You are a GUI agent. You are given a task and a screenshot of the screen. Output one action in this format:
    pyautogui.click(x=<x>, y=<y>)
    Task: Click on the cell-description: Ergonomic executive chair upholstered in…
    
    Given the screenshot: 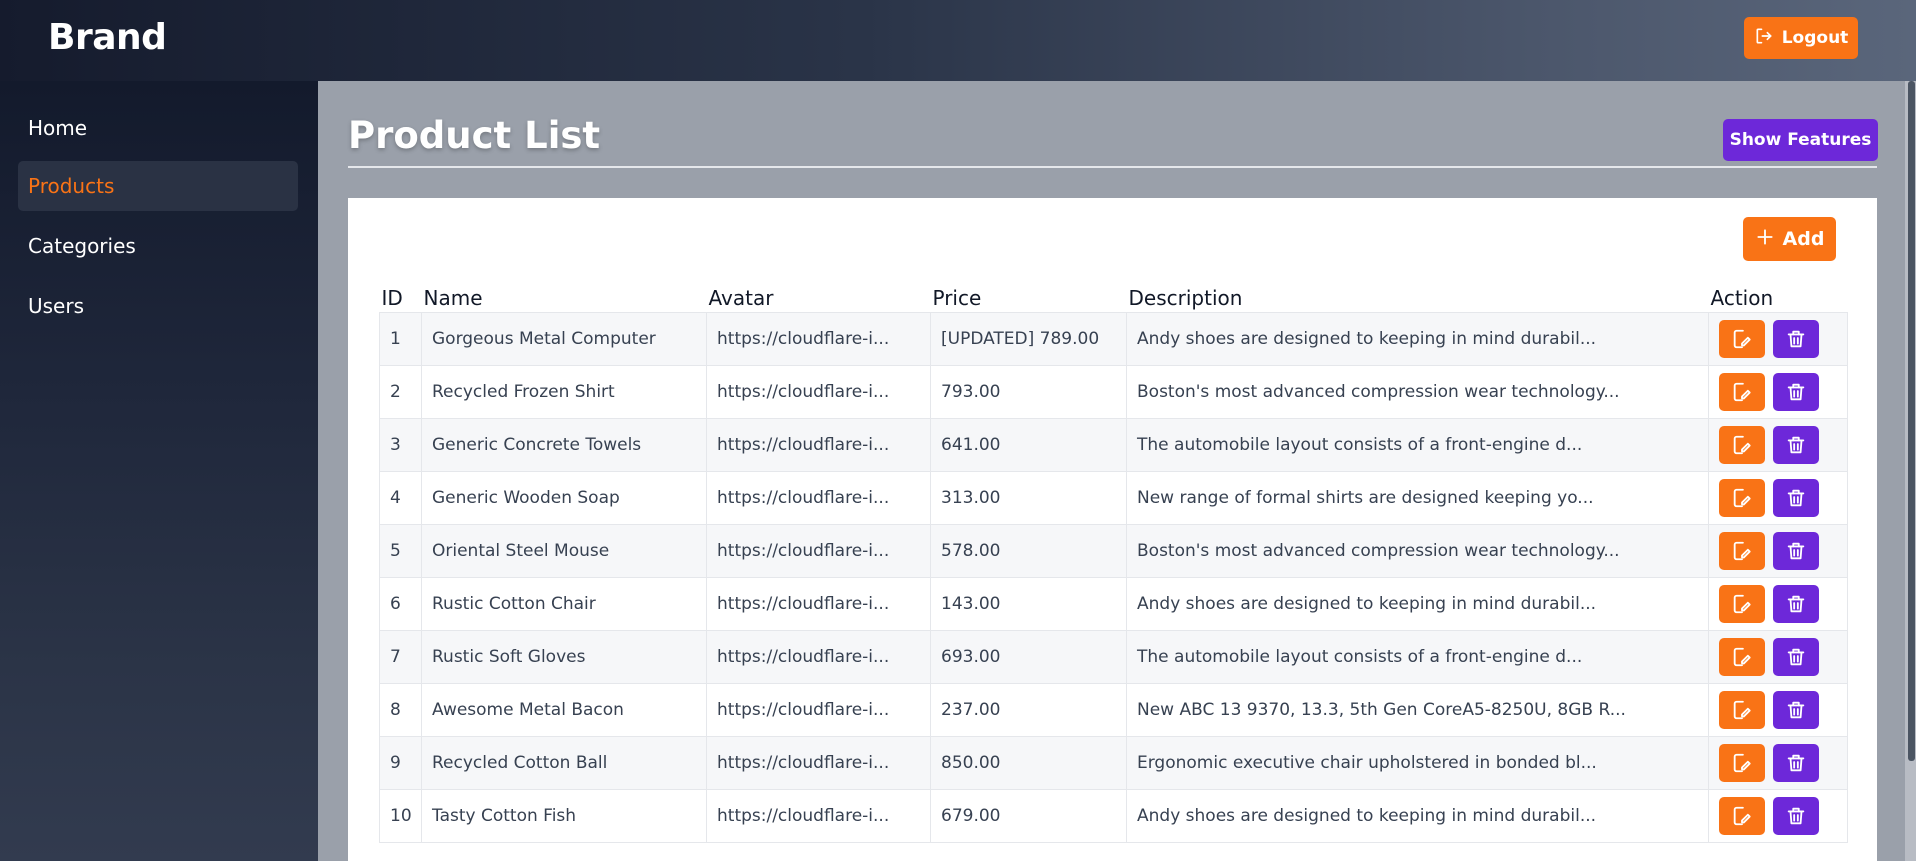 What is the action you would take?
    pyautogui.click(x=1417, y=762)
    